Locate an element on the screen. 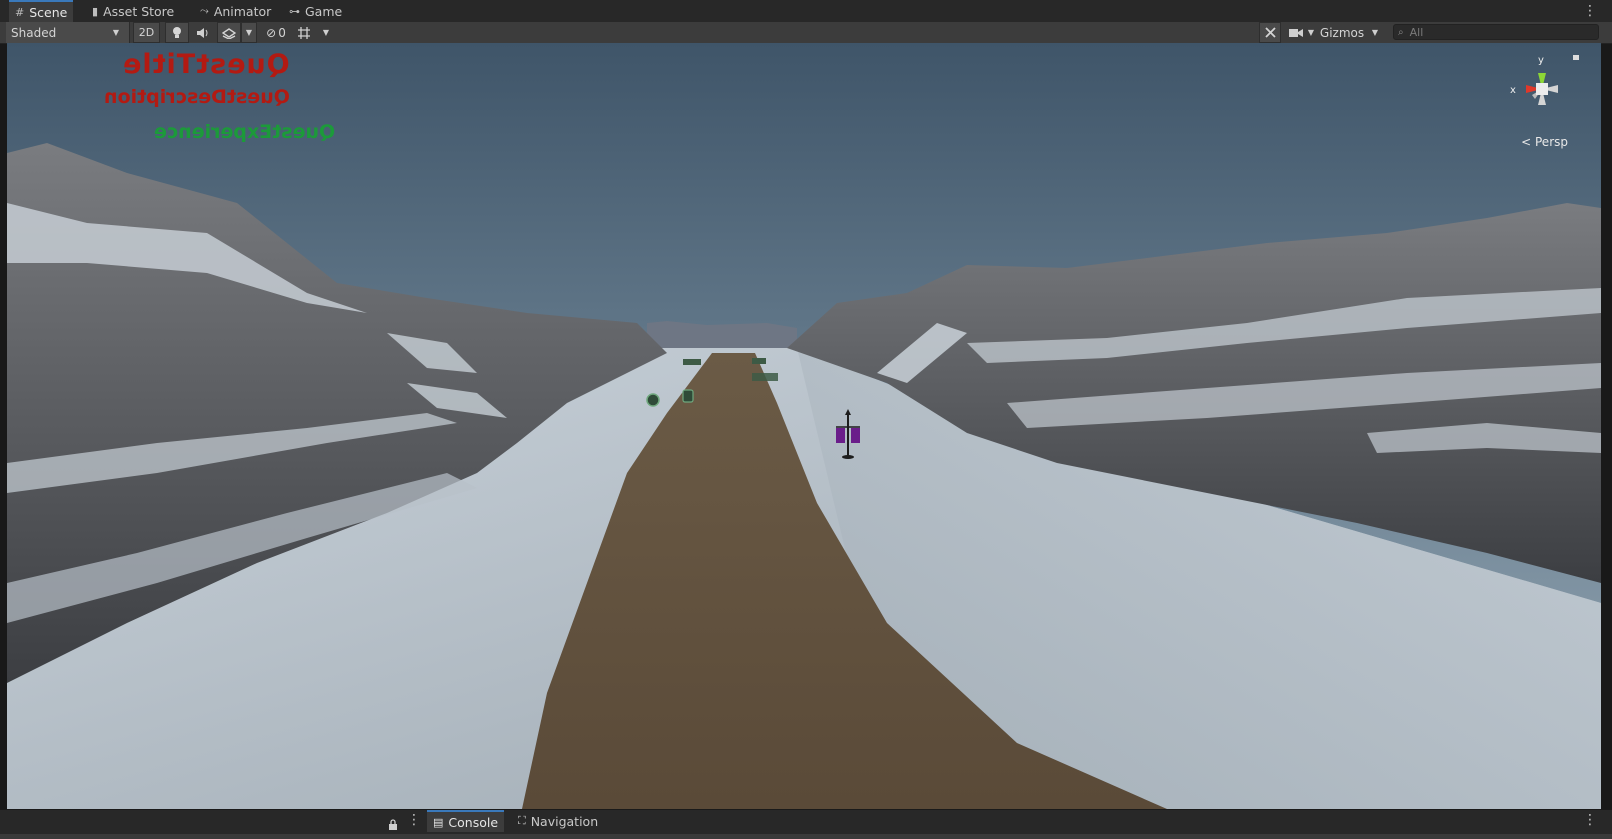 The image size is (1612, 839). gizmo-x-label: x is located at coordinates (1513, 90).